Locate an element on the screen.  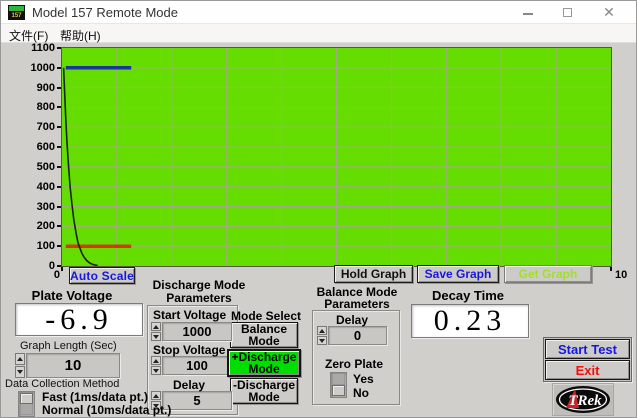
maximize-icon is located at coordinates (567, 12).